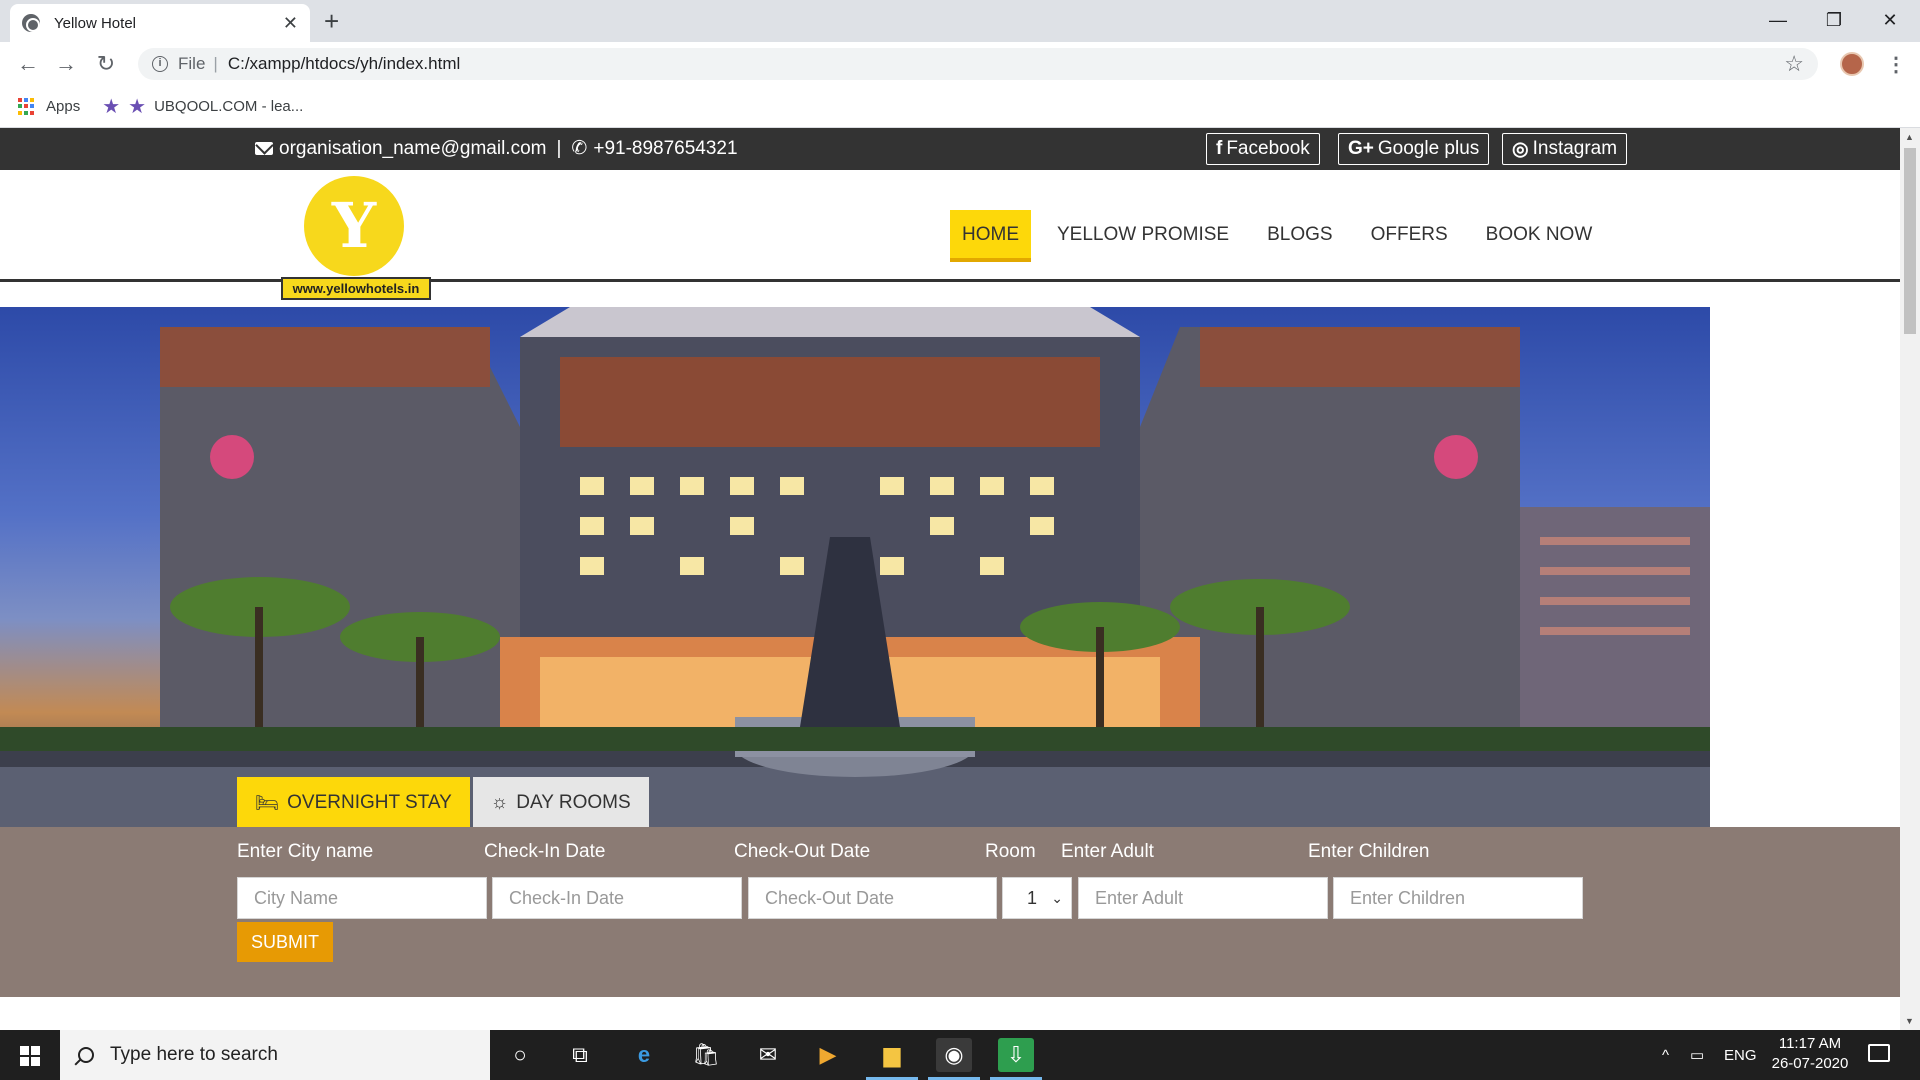  What do you see at coordinates (1810, 1054) in the screenshot?
I see `system-clock: 11:17 AM 26-07-2020` at bounding box center [1810, 1054].